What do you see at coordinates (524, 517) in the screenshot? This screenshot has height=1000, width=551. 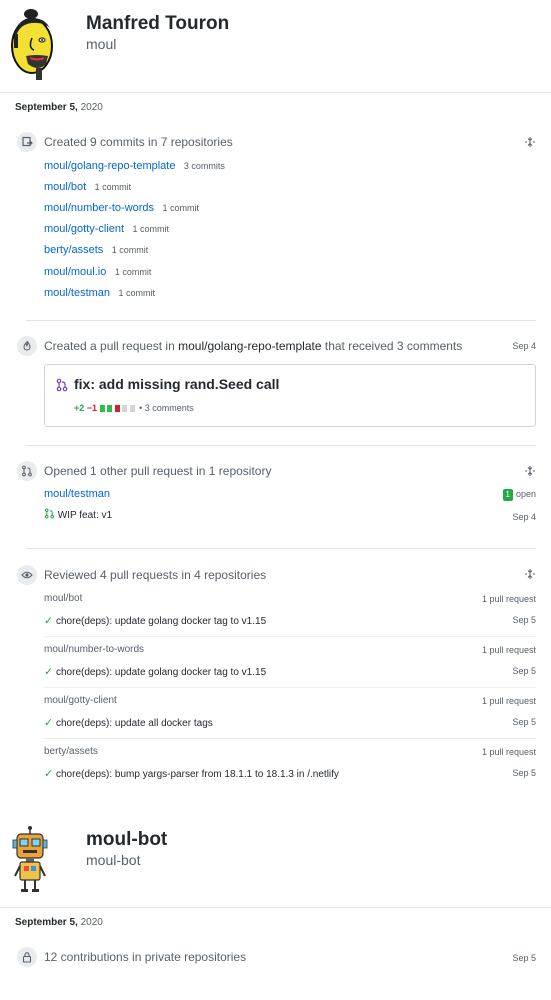 I see `opened-pr-date: Sep 4` at bounding box center [524, 517].